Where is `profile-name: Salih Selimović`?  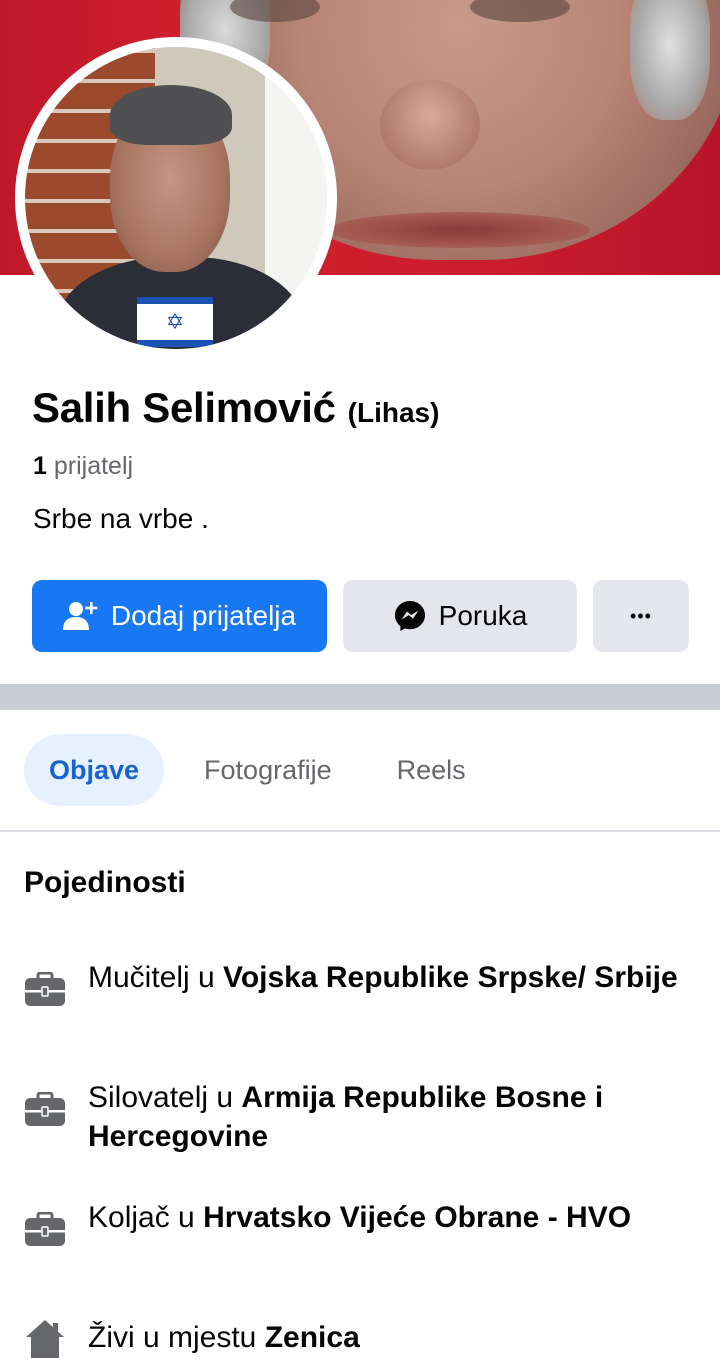 profile-name: Salih Selimović is located at coordinates (184, 407).